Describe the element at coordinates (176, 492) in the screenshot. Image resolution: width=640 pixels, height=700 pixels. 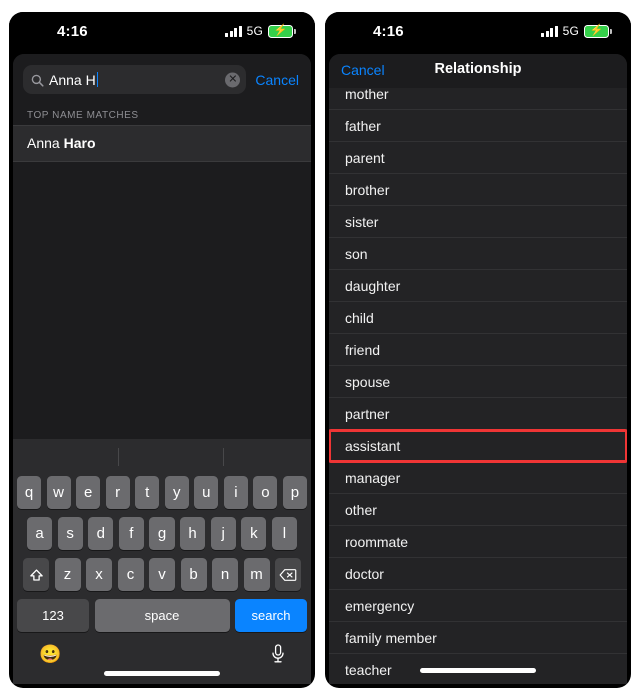
I see `key-y: y` at that location.